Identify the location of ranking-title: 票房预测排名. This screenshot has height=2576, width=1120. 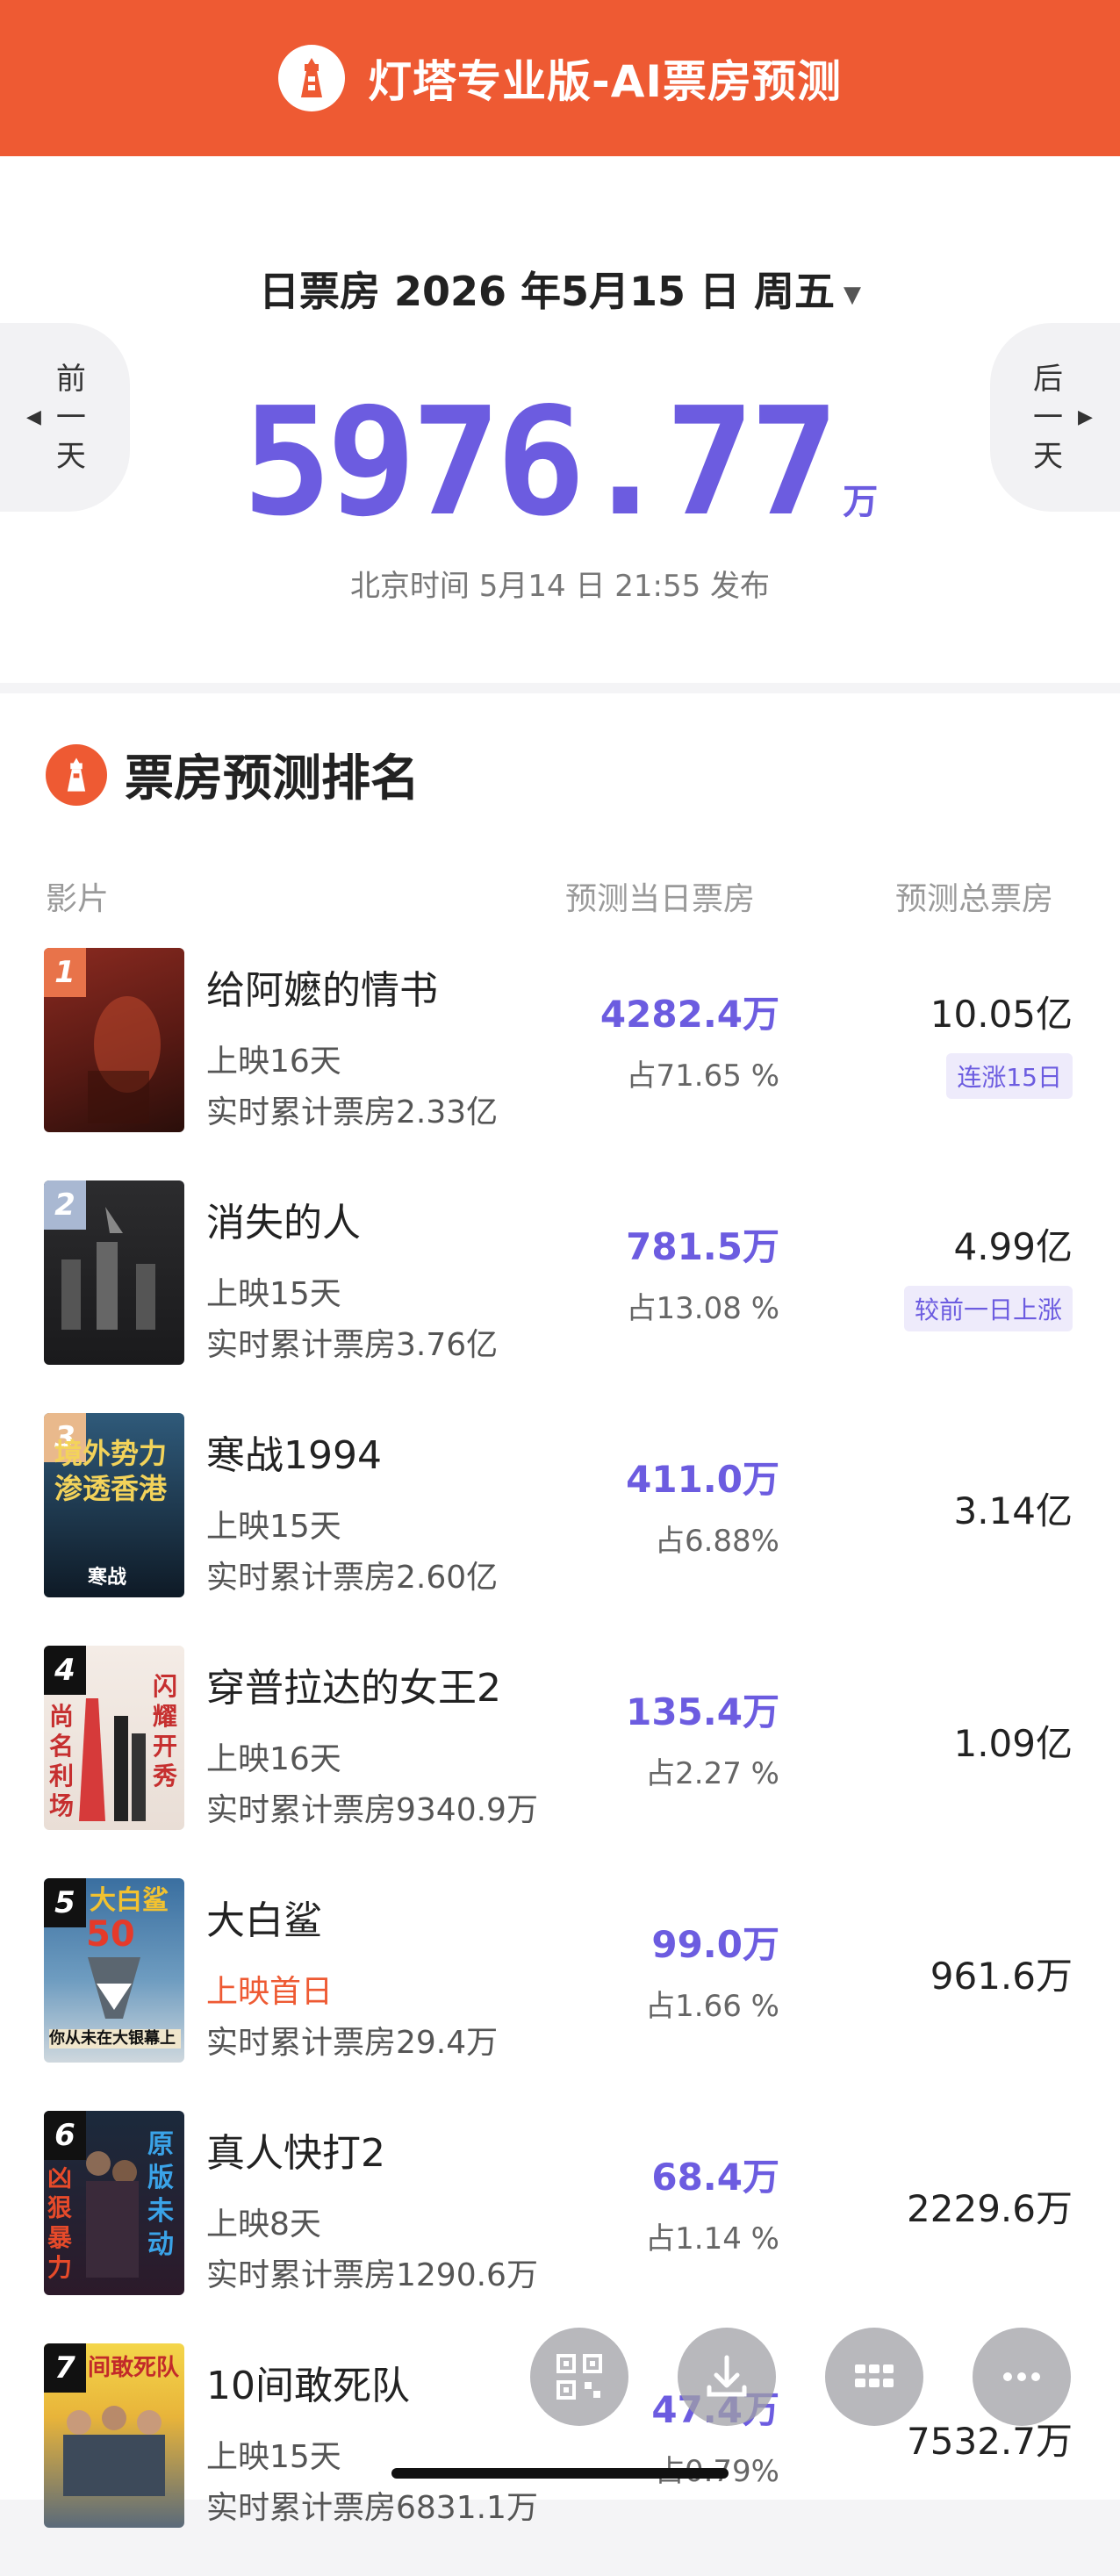
(272, 778).